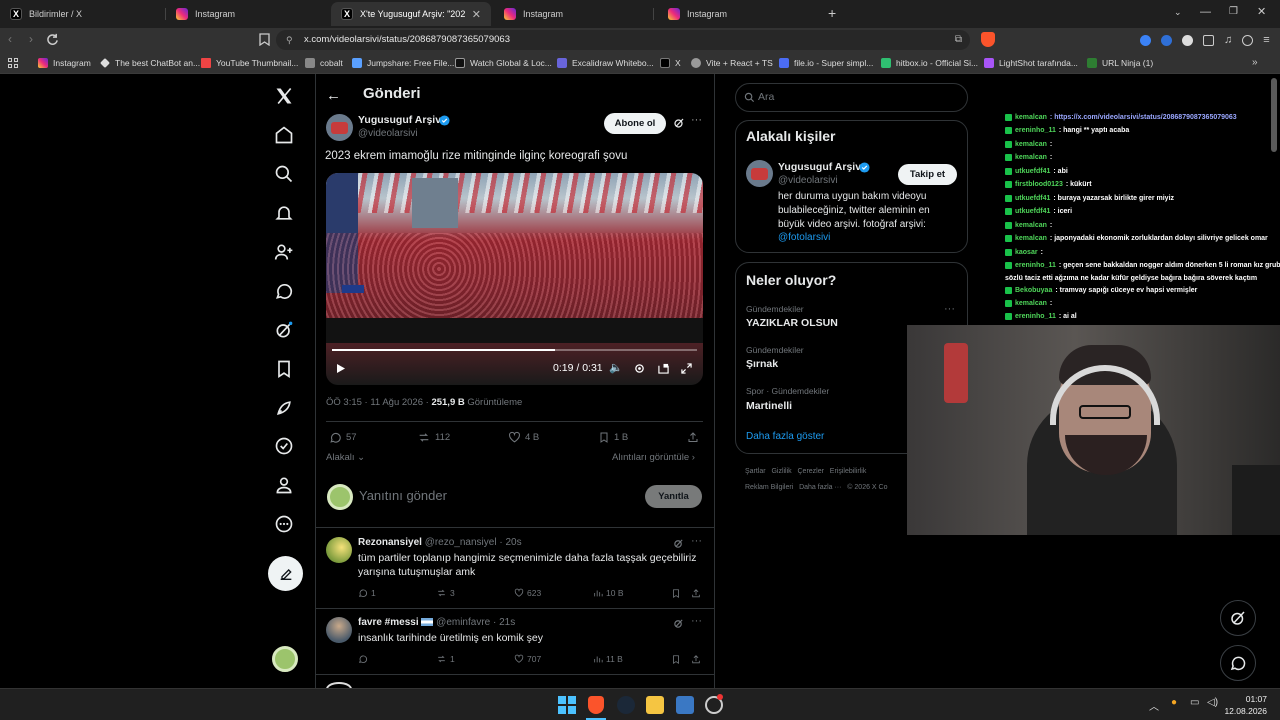 Image resolution: width=1280 pixels, height=720 pixels. Describe the element at coordinates (792, 323) in the screenshot. I see `trend-name: YAZIKLAR OLSUN` at that location.